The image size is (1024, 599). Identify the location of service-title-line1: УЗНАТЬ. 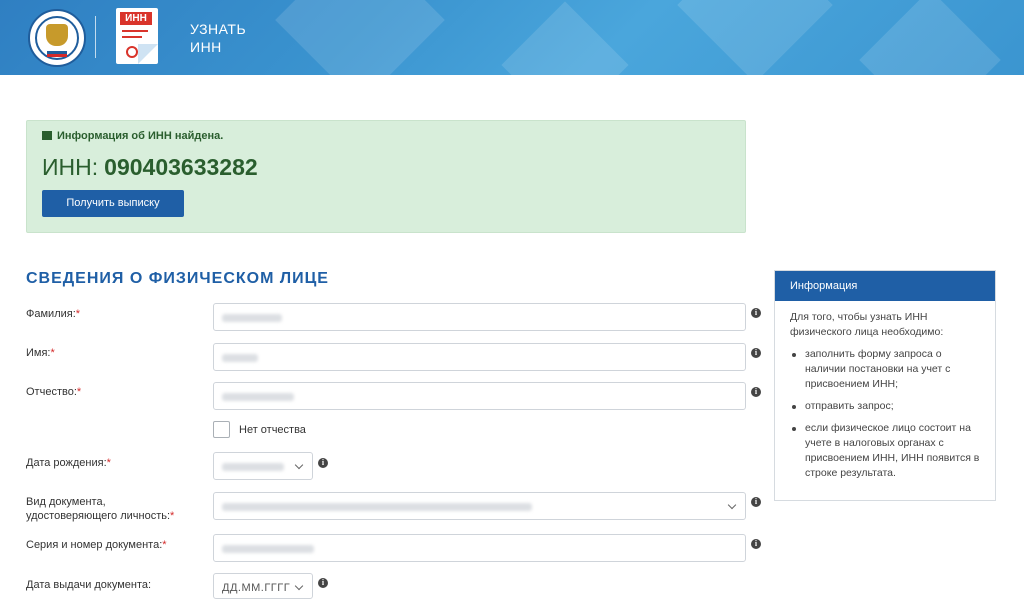
(218, 29).